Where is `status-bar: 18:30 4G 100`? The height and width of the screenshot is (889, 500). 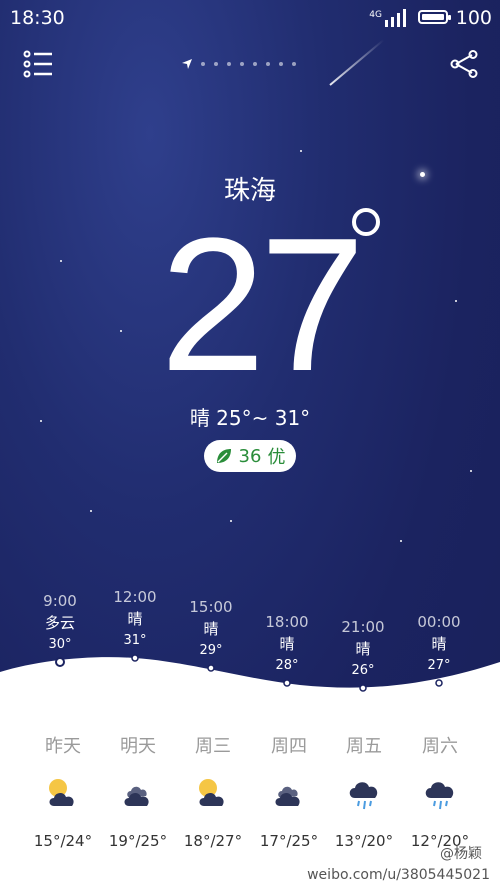 status-bar: 18:30 4G 100 is located at coordinates (250, 18).